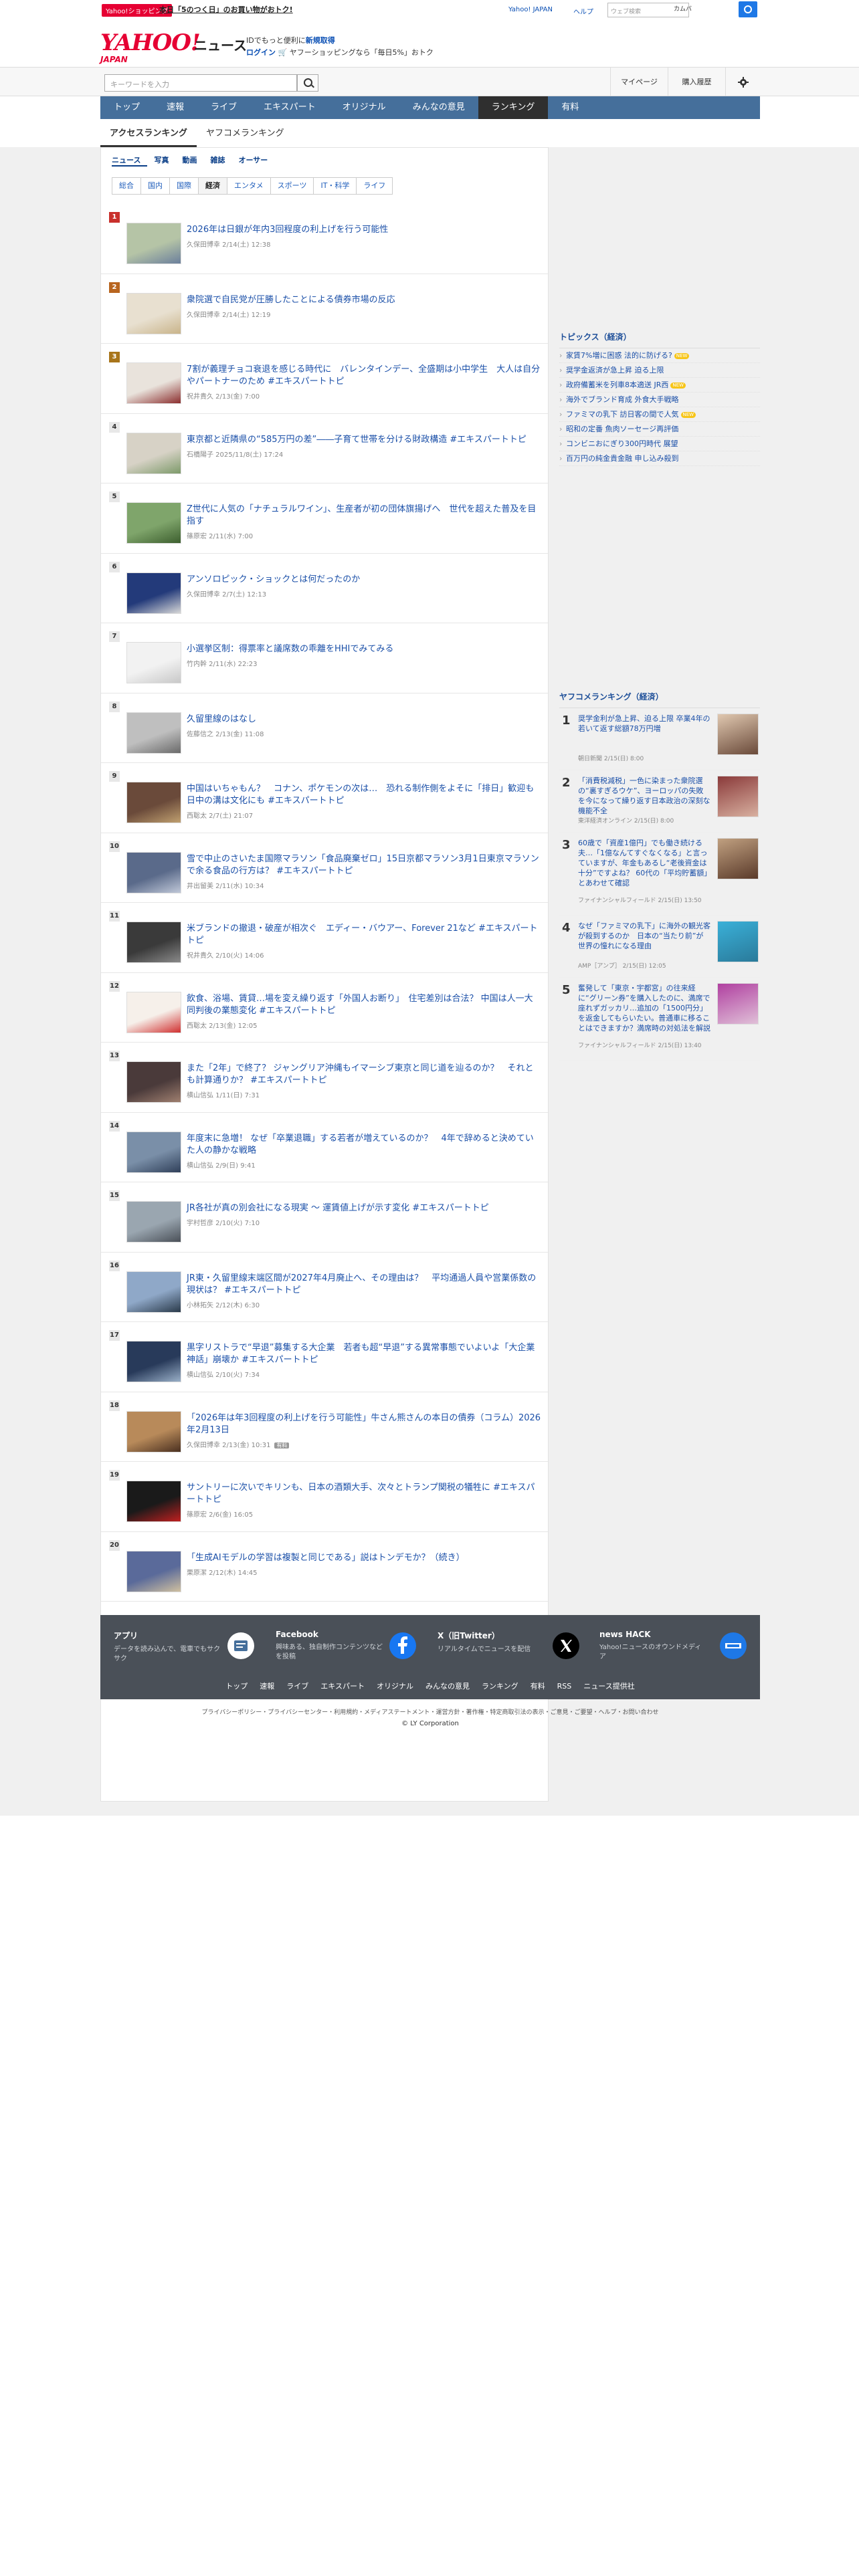 Image resolution: width=859 pixels, height=2576 pixels. Describe the element at coordinates (564, 1686) in the screenshot. I see `footer-link: RSS` at that location.